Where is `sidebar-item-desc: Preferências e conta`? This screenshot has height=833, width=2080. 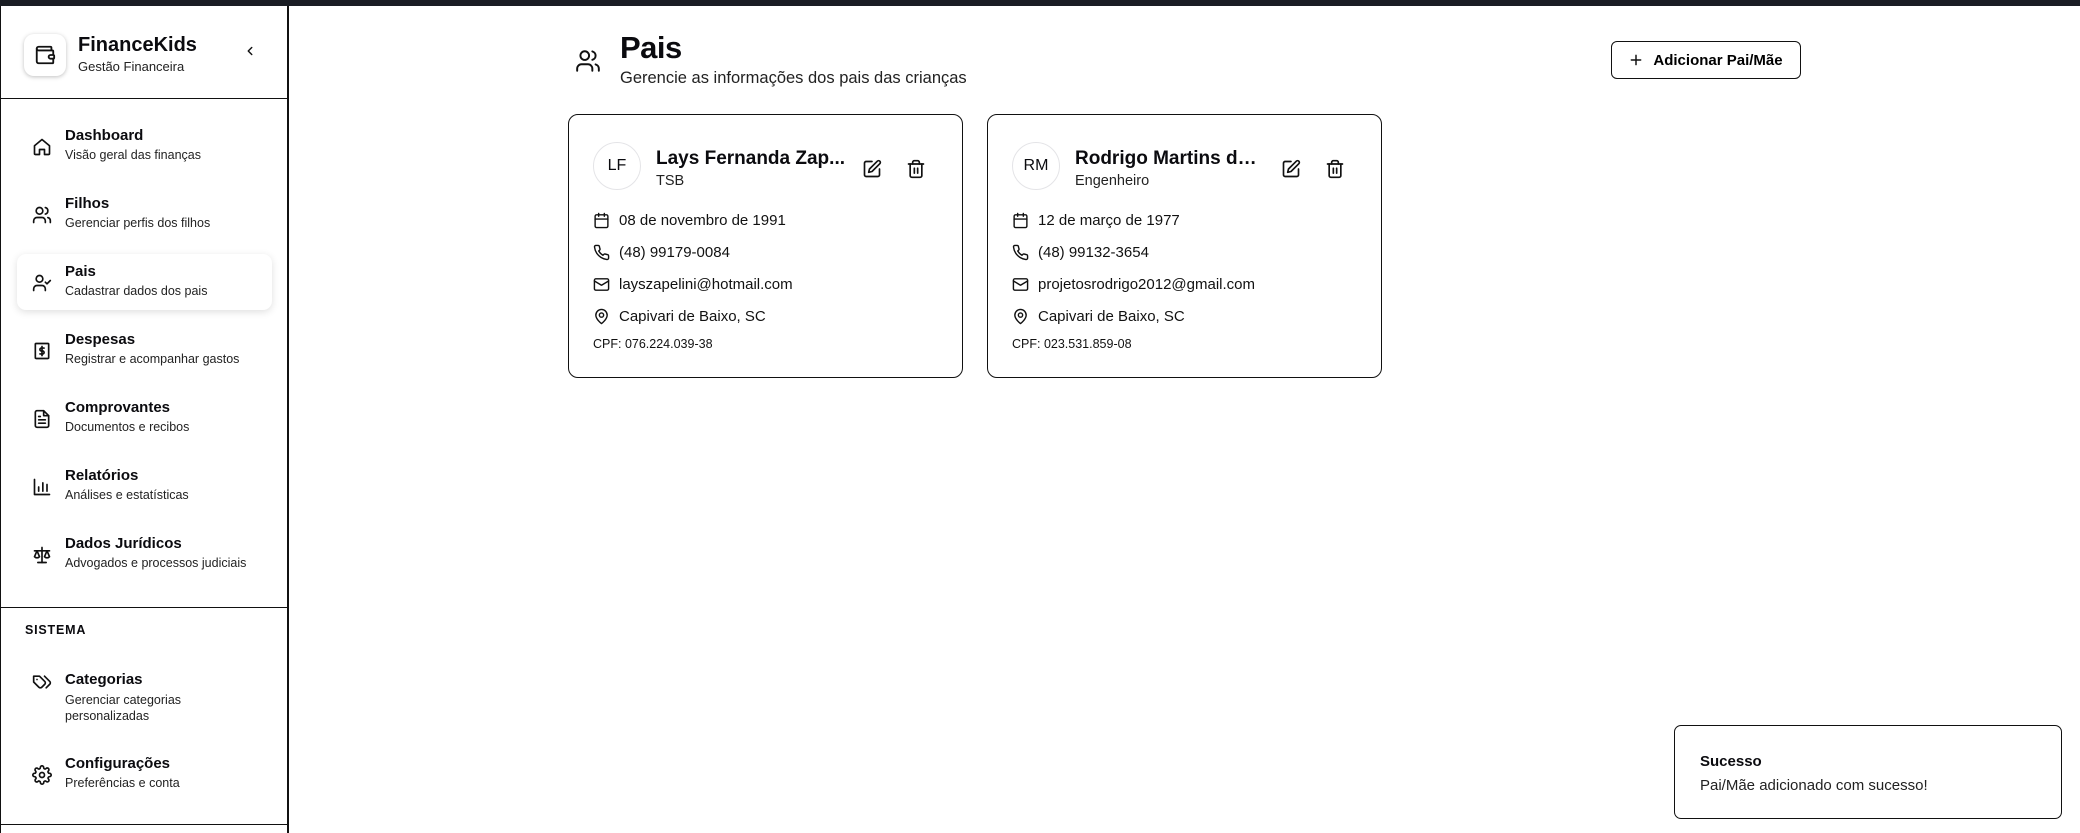 sidebar-item-desc: Preferências e conta is located at coordinates (122, 783).